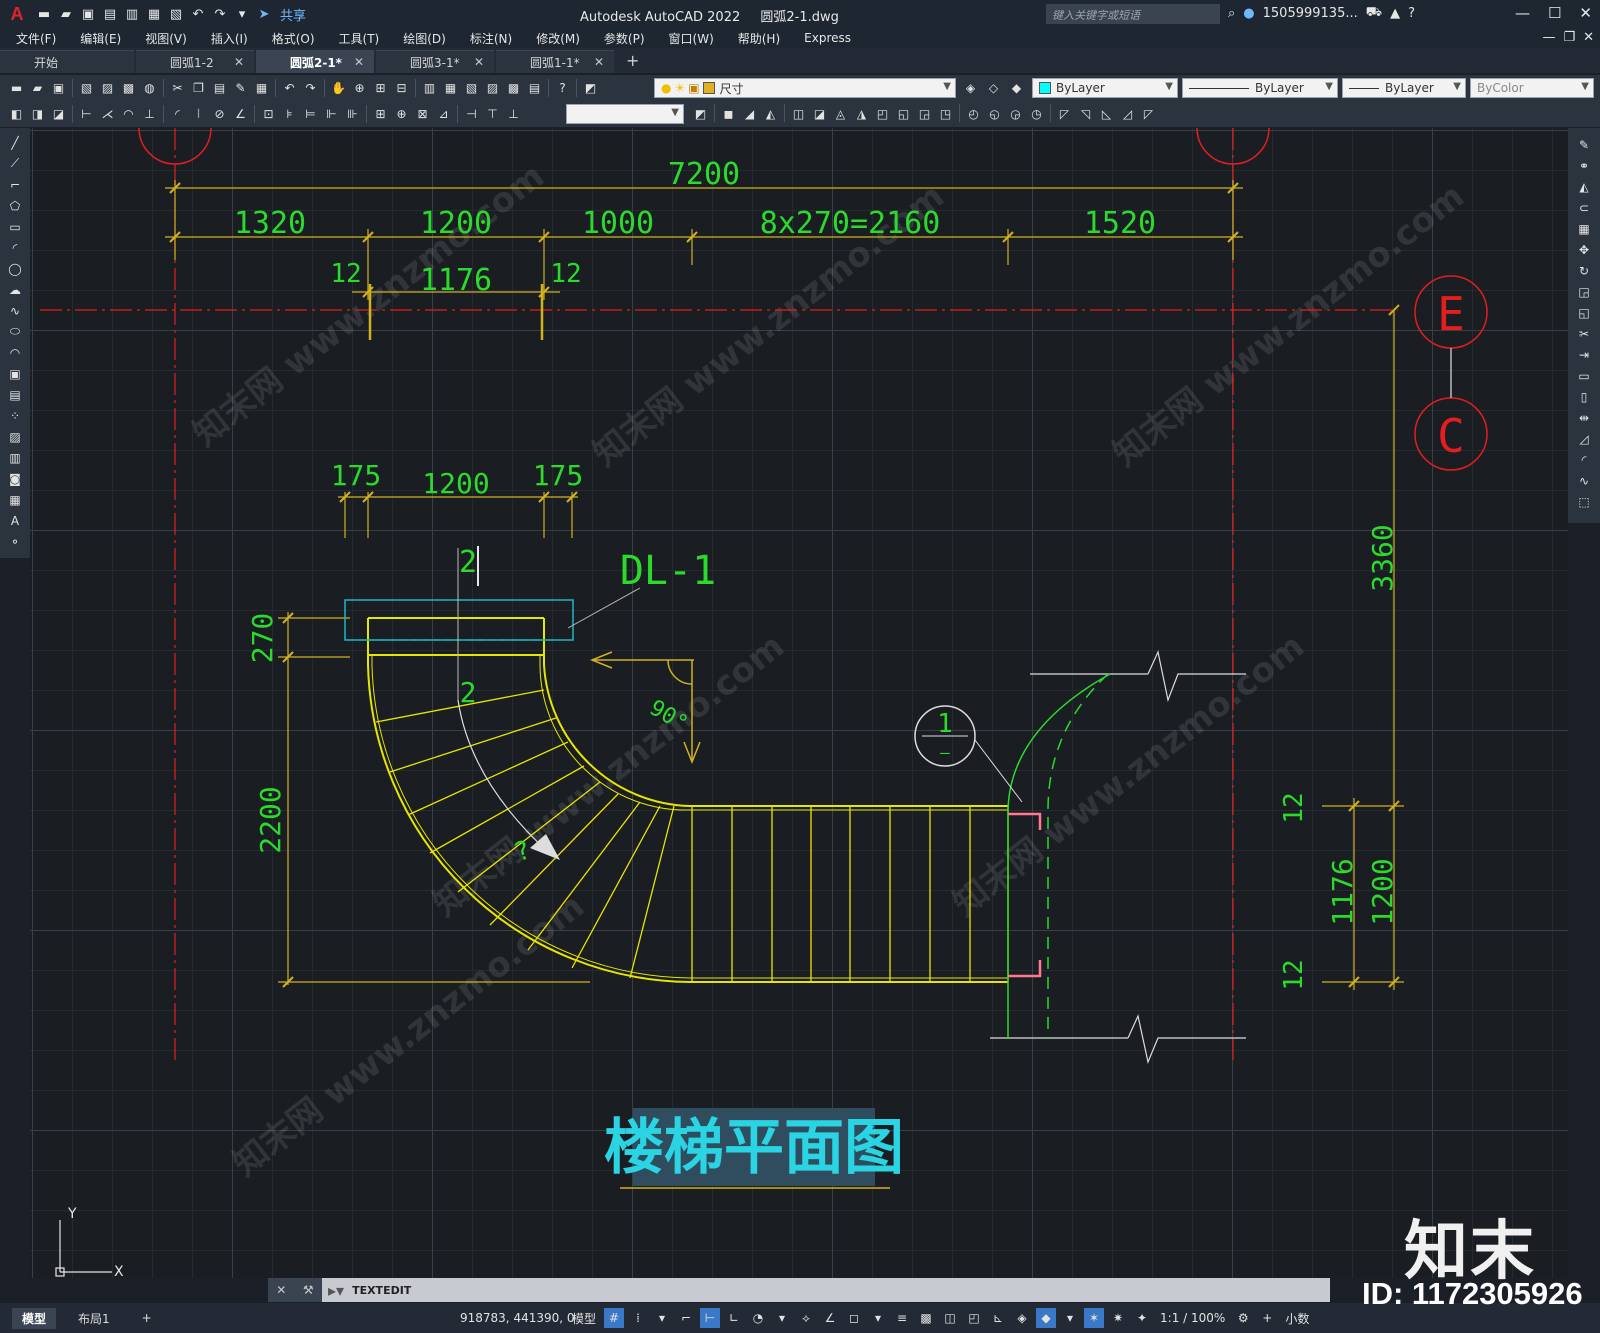 The height and width of the screenshot is (1333, 1600). I want to click on region-icon: ◙, so click(15, 478).